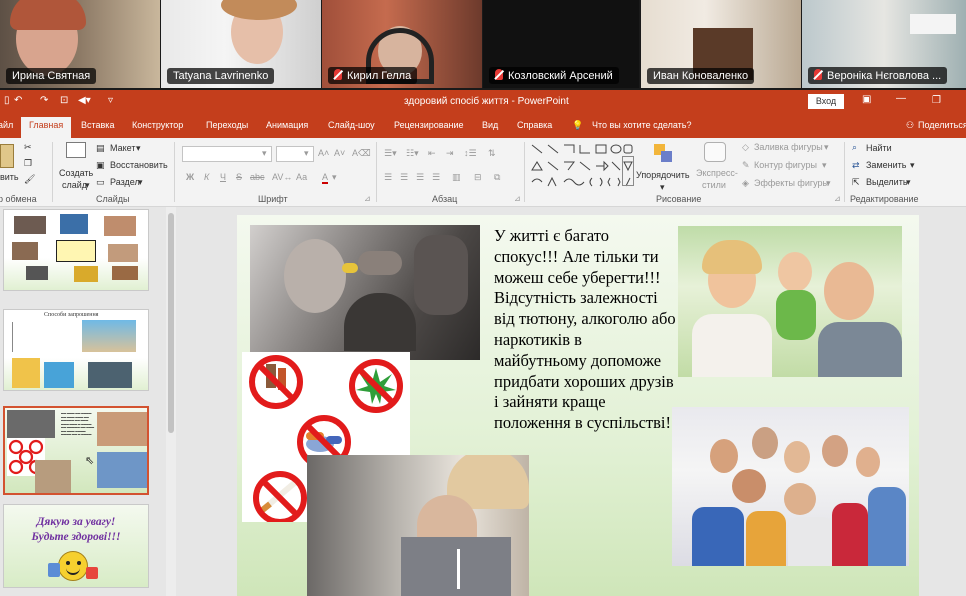 The image size is (966, 596). I want to click on find-button: Найти, so click(879, 148).